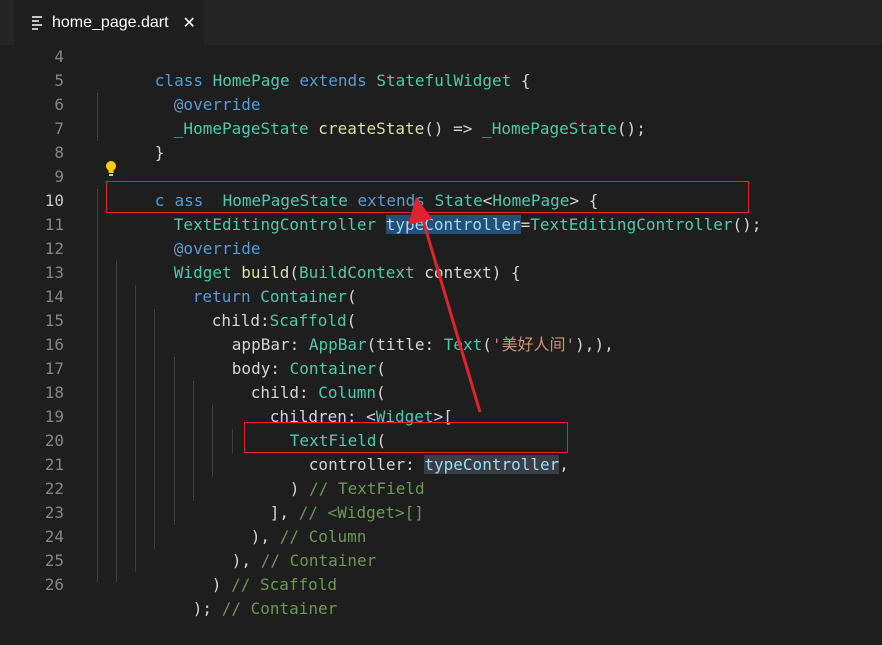 The height and width of the screenshot is (645, 882). Describe the element at coordinates (445, 305) in the screenshot. I see `annotation-arrow` at that location.